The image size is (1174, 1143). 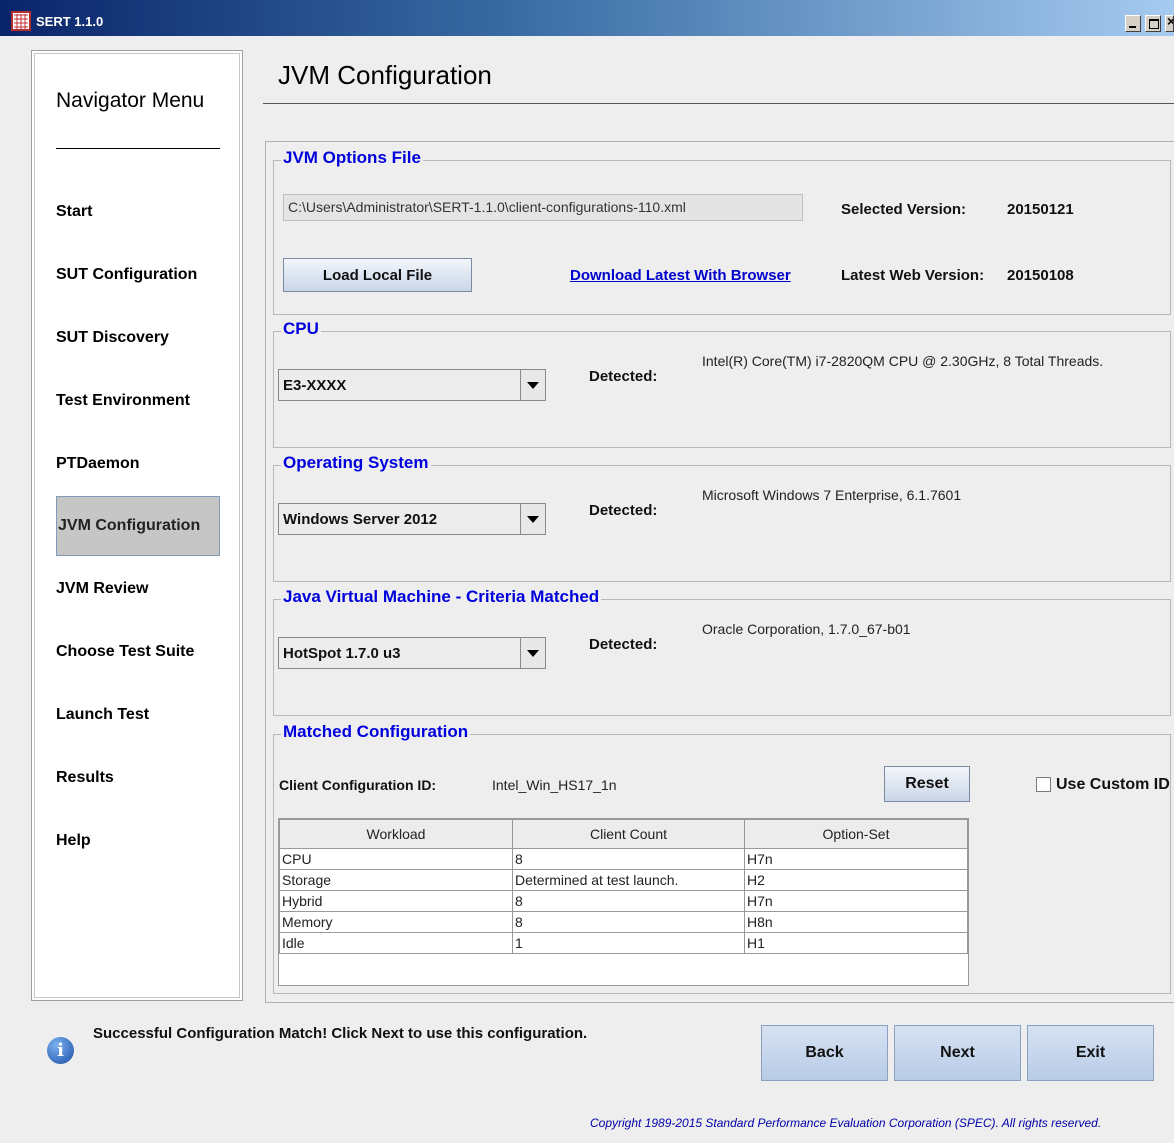 What do you see at coordinates (832, 495) in the screenshot?
I see `os-detected-value: Microsoft Windows 7 Enterprise, 6.1.7601` at bounding box center [832, 495].